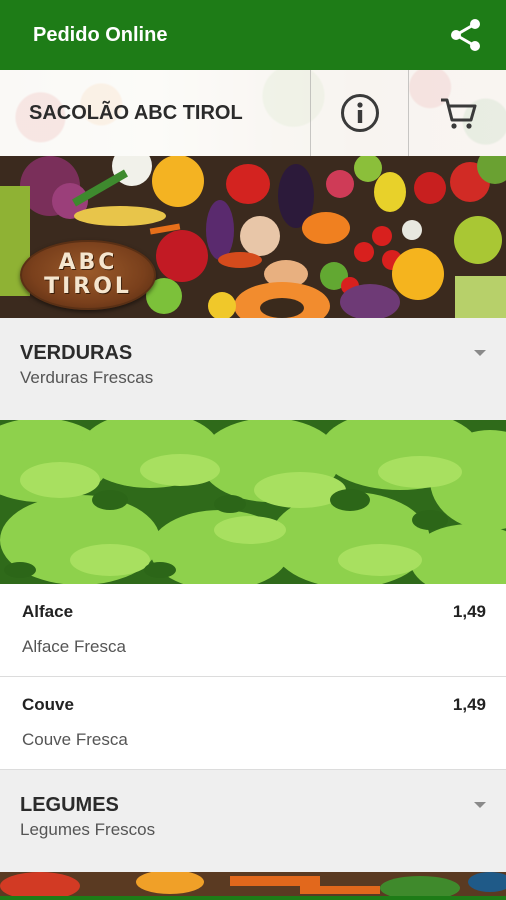 This screenshot has width=506, height=900. I want to click on store-header: SACOLÃO ABC TIROL, so click(253, 113).